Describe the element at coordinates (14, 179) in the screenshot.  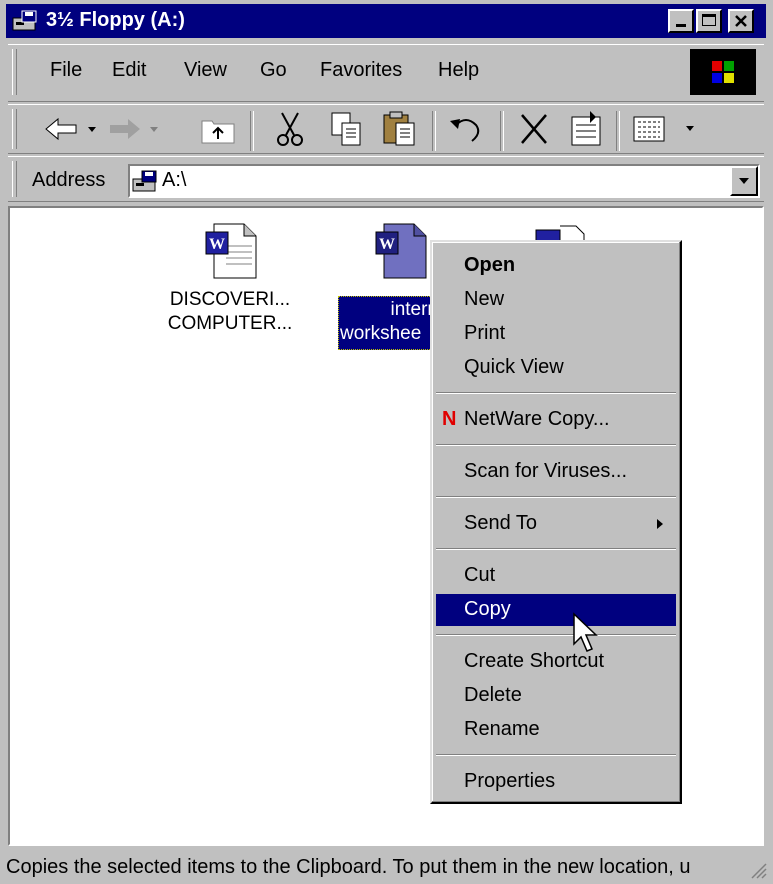
I see `address-bar-grip` at that location.